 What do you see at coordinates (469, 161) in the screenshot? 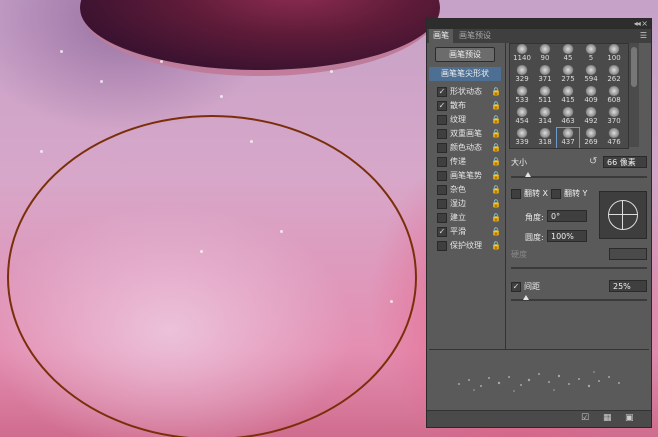
I see `option-transfer: 传递 🔒` at bounding box center [469, 161].